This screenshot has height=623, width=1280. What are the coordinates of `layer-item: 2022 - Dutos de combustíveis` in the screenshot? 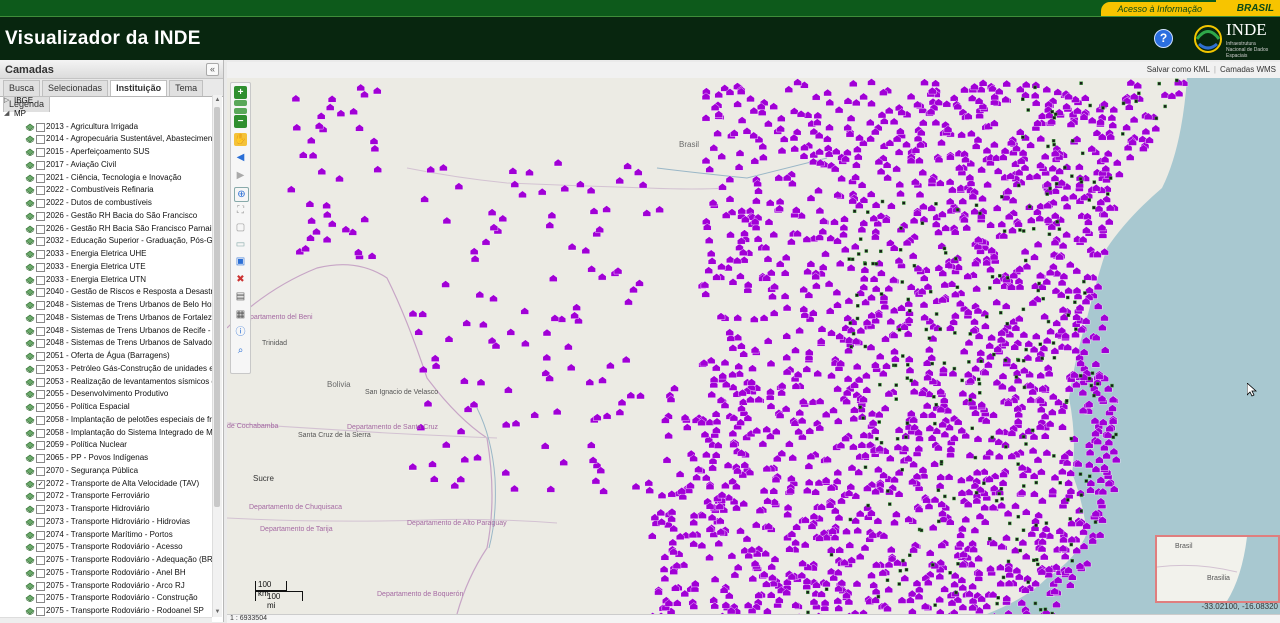 It's located at (106, 203).